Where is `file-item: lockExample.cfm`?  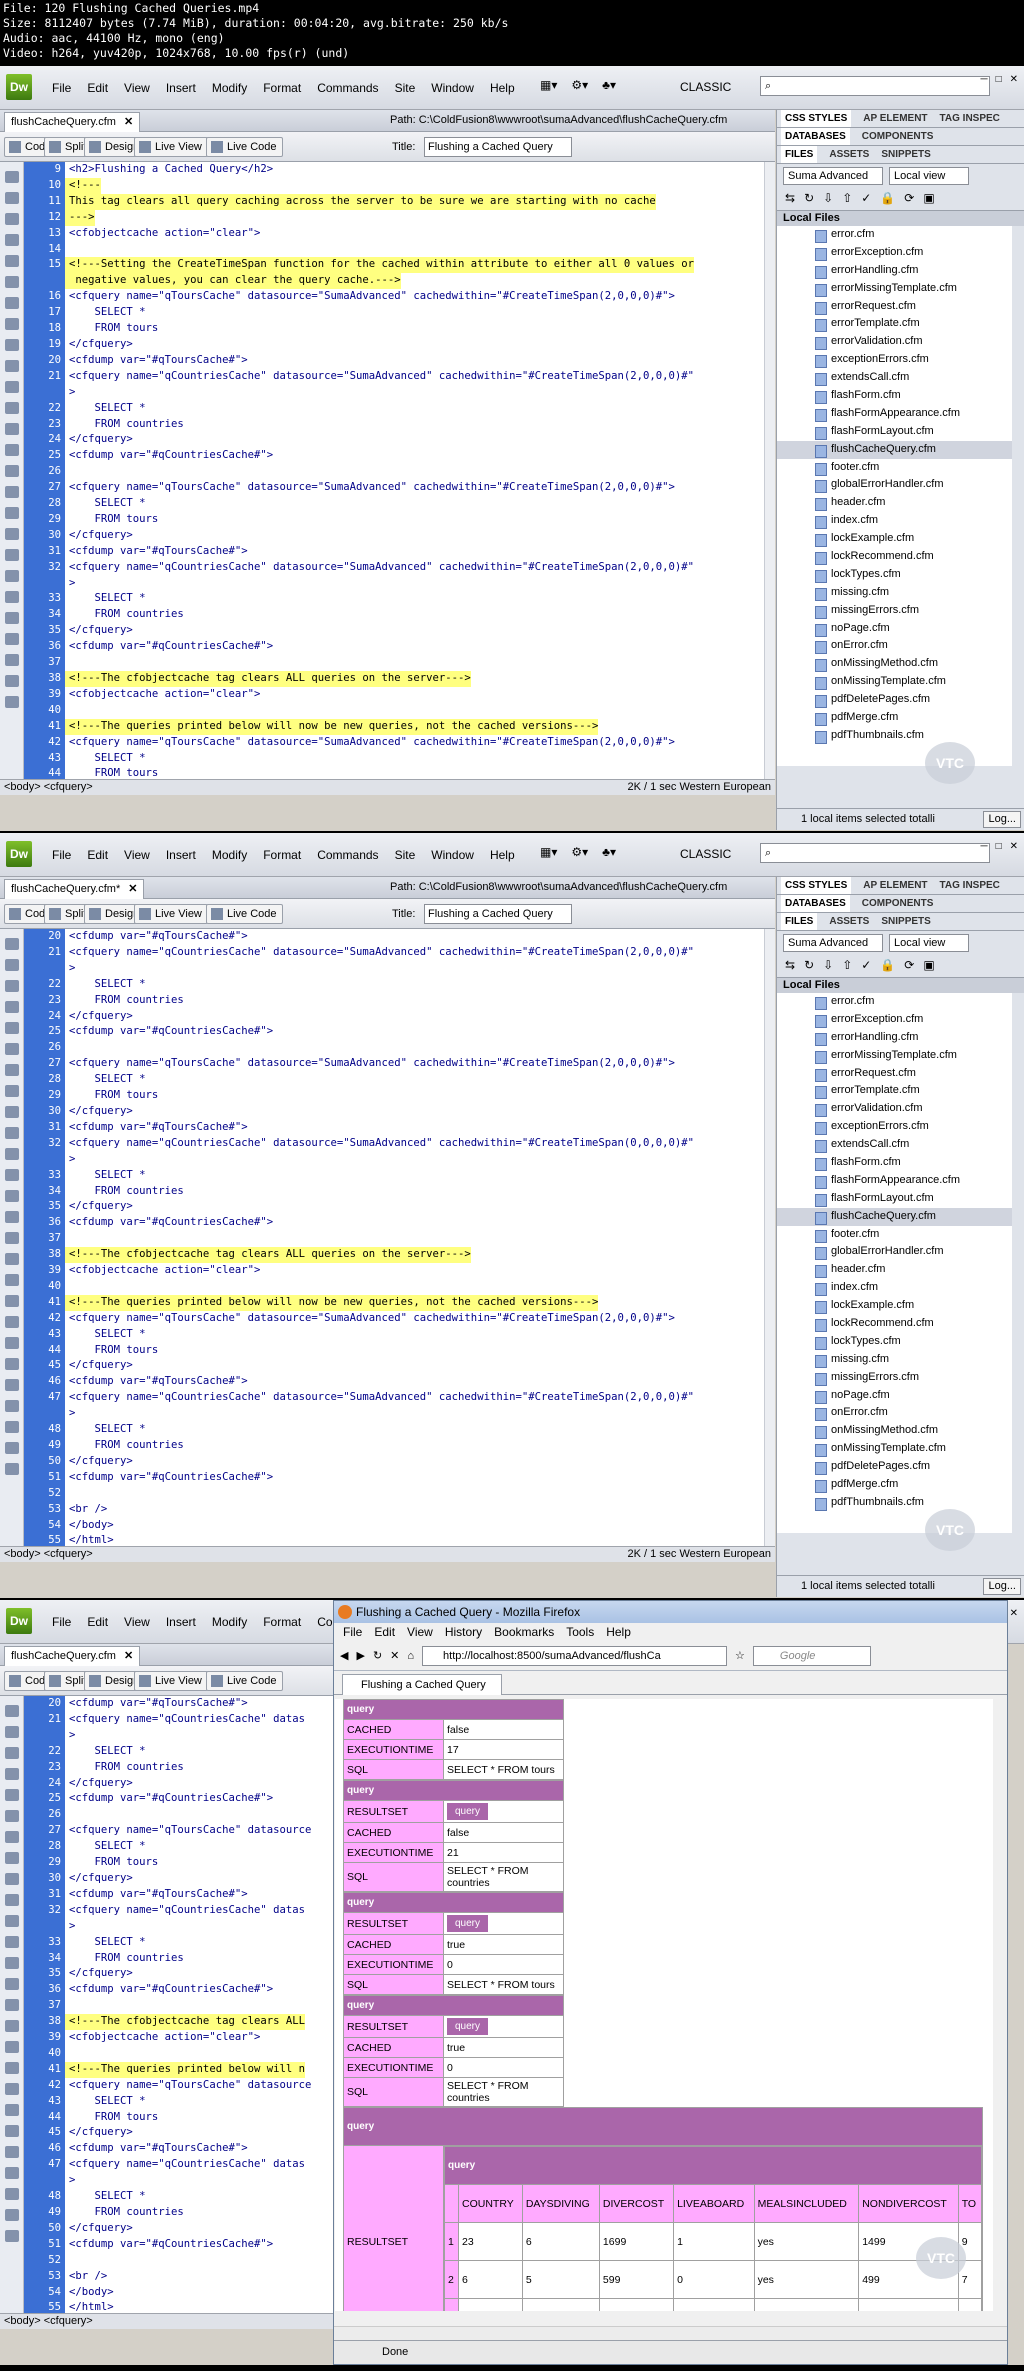
file-item: lockExample.cfm is located at coordinates (894, 539).